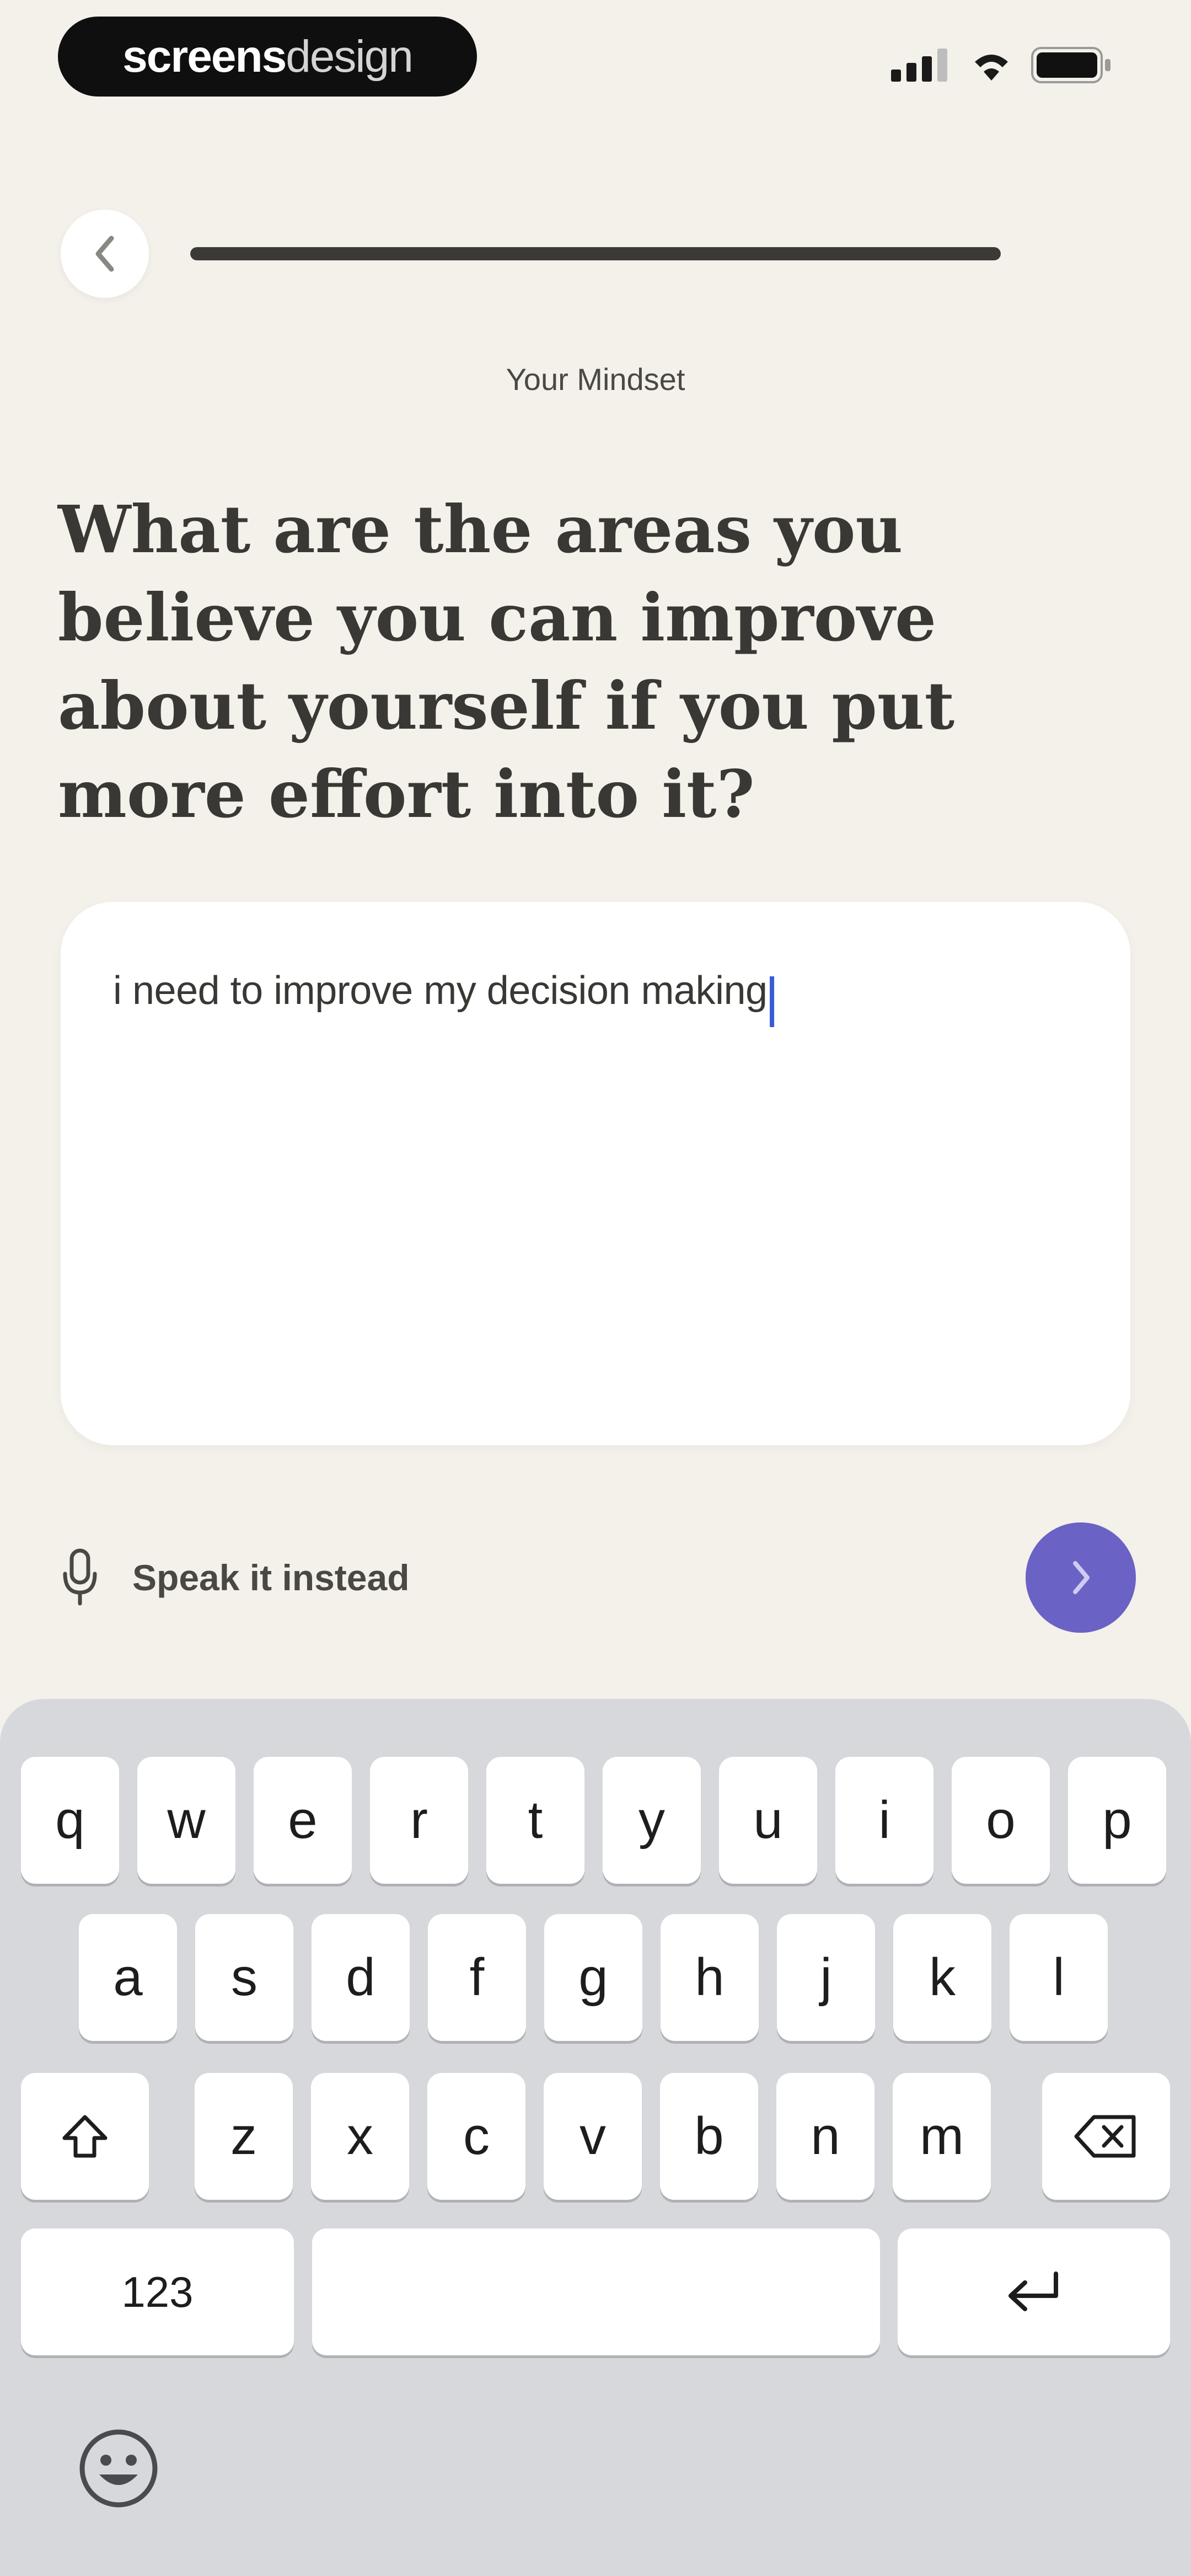  I want to click on section-label: Your Mindset, so click(595, 379).